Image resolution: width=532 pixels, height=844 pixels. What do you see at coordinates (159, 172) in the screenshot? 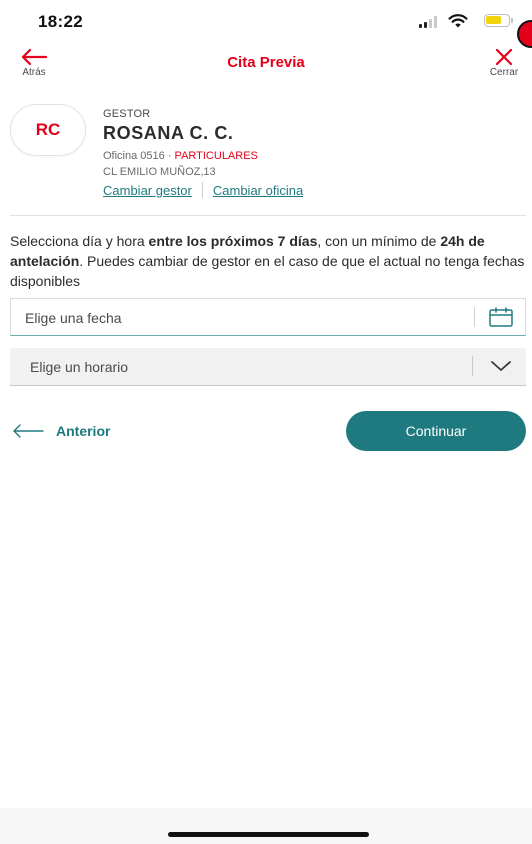
I see `manager-address: CL EMILIO MUÑOZ,13` at bounding box center [159, 172].